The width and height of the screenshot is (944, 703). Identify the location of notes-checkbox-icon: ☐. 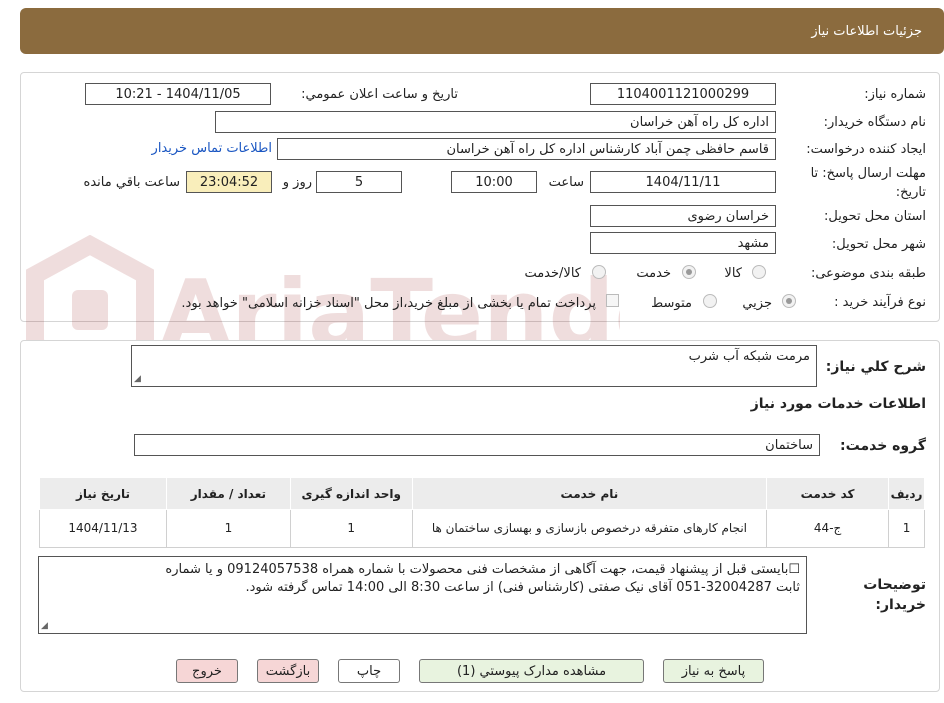
(794, 569).